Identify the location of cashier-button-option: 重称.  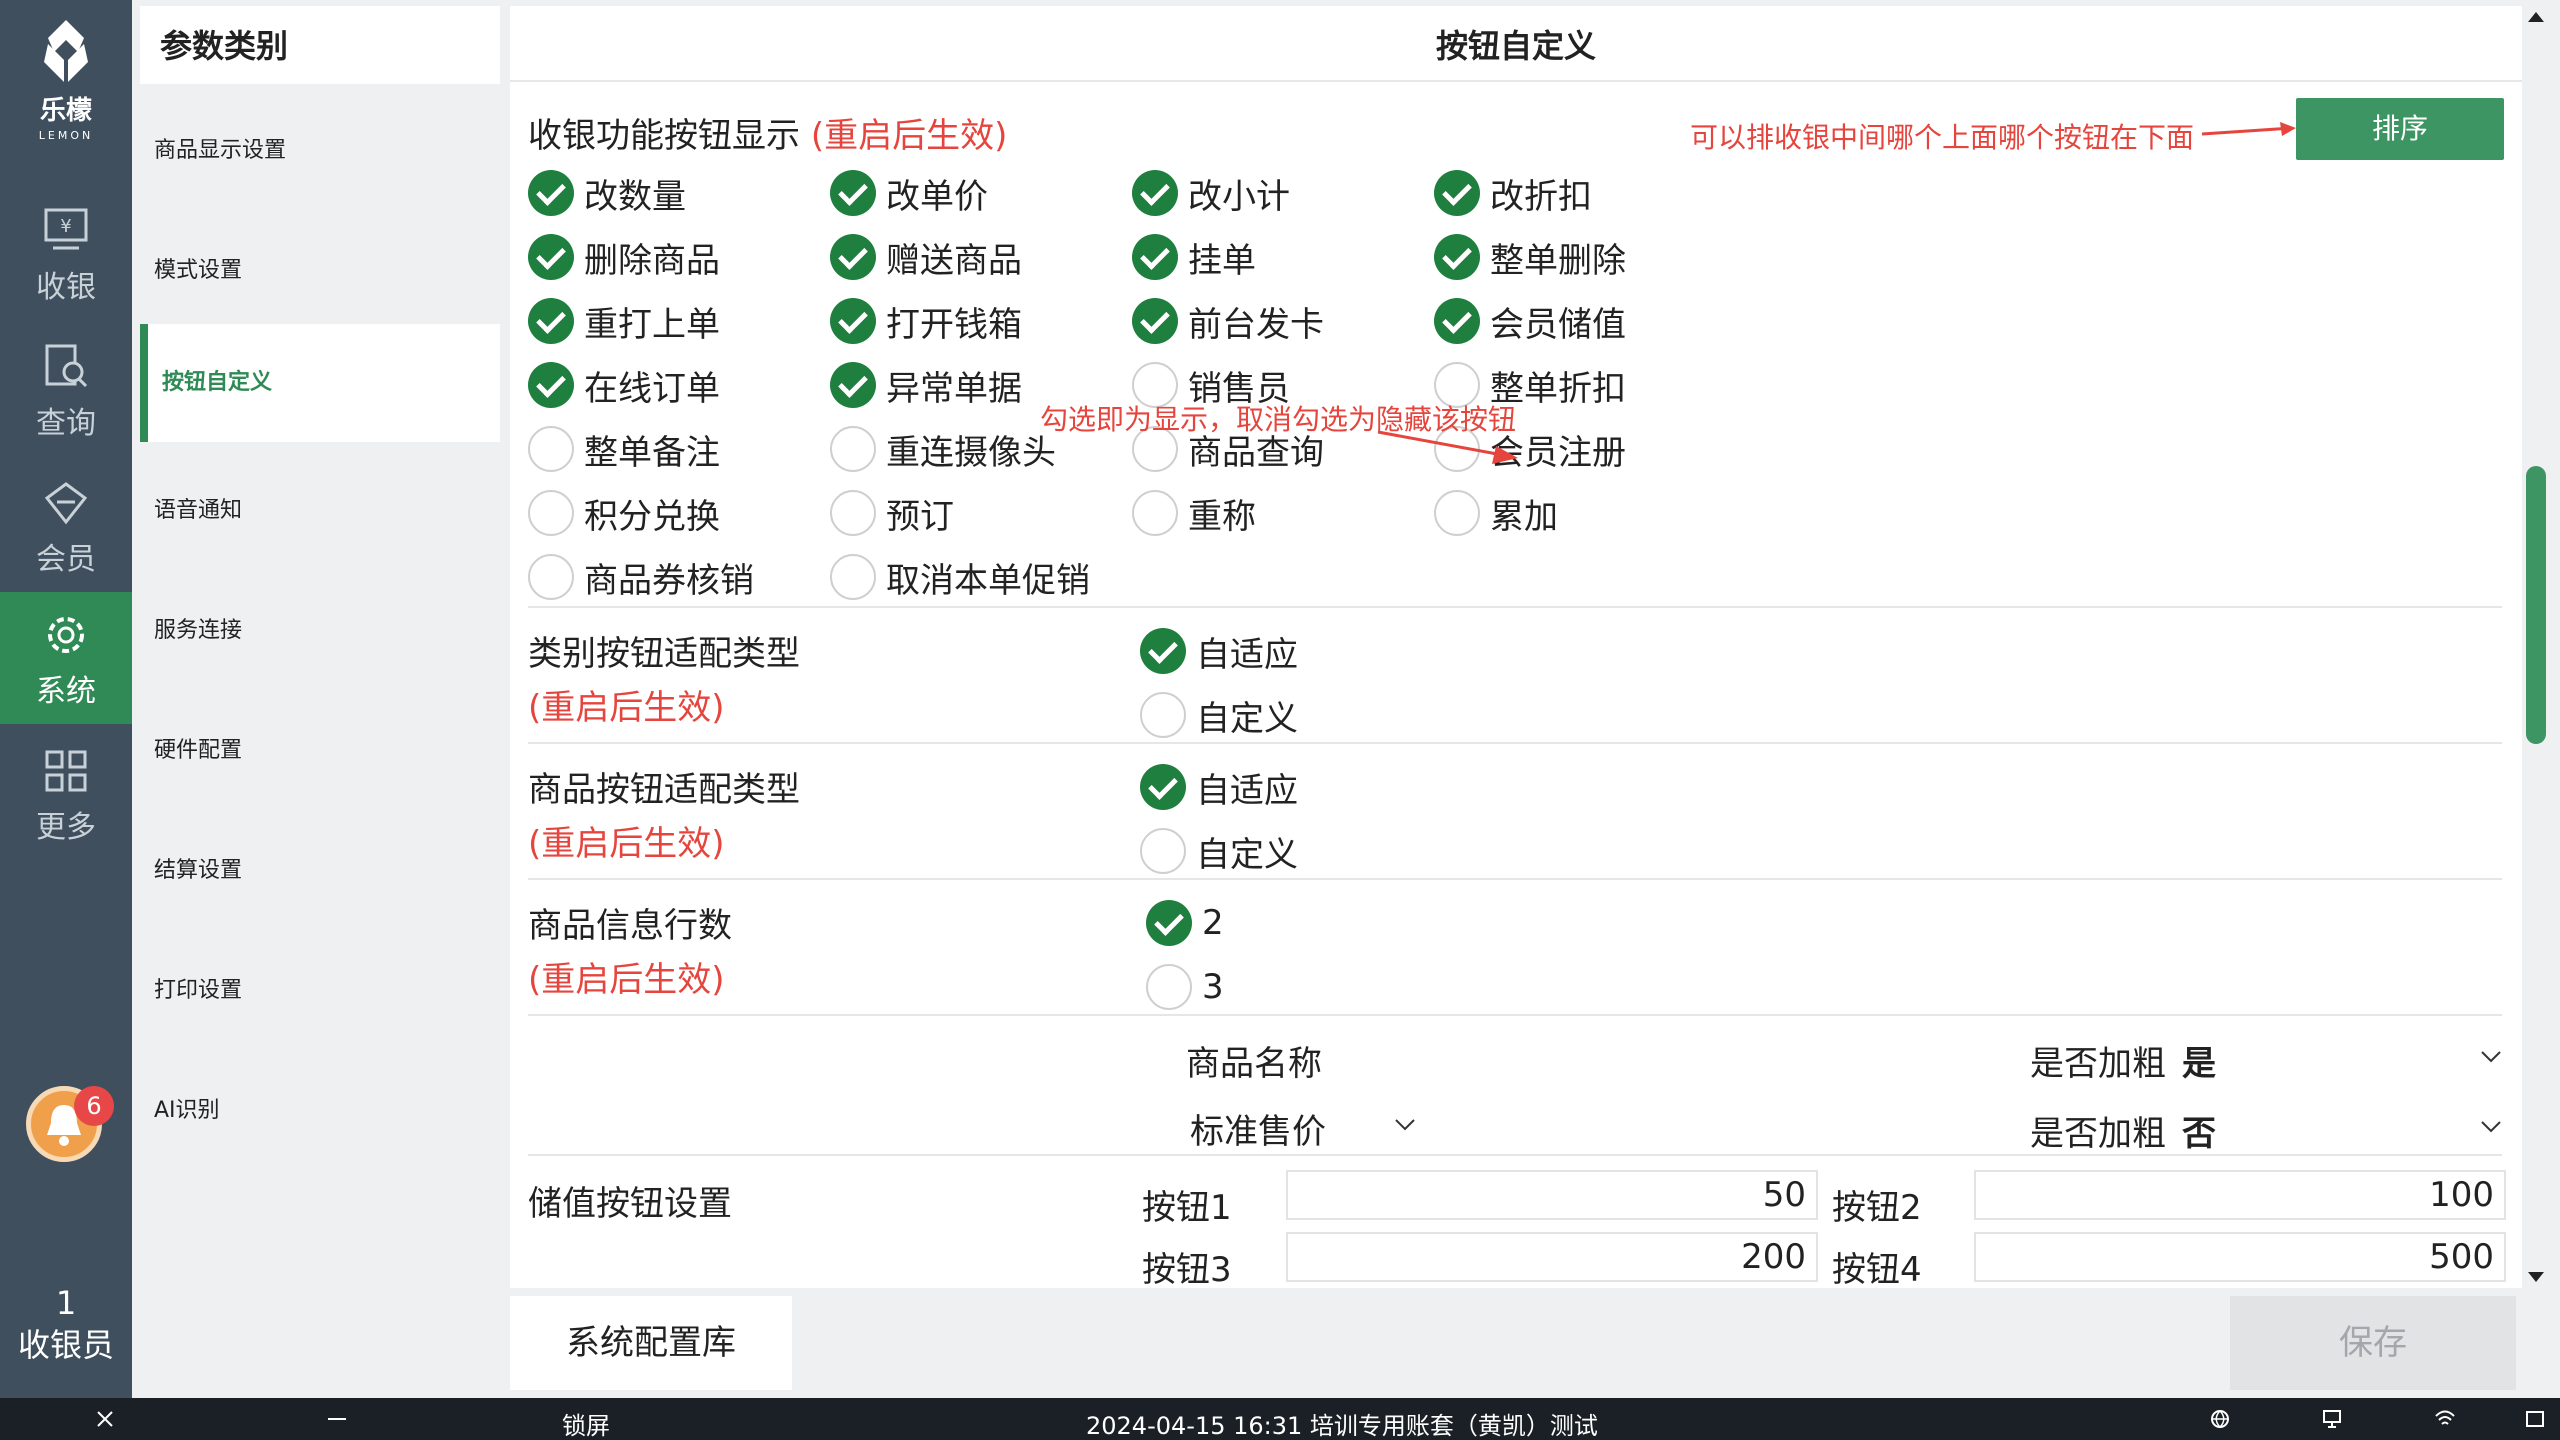
(1194, 513).